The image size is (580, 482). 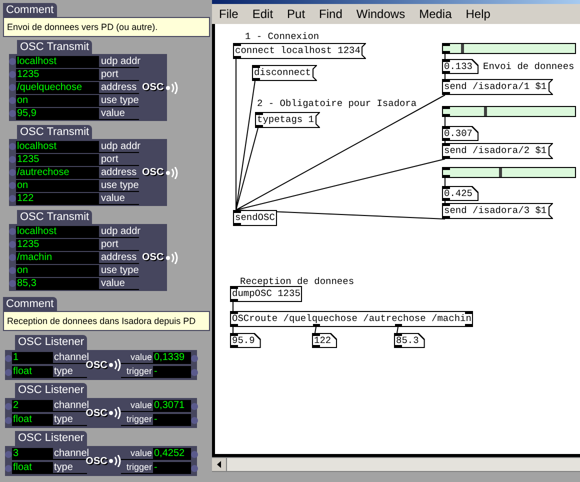 I want to click on menu-item: Media, so click(x=435, y=14).